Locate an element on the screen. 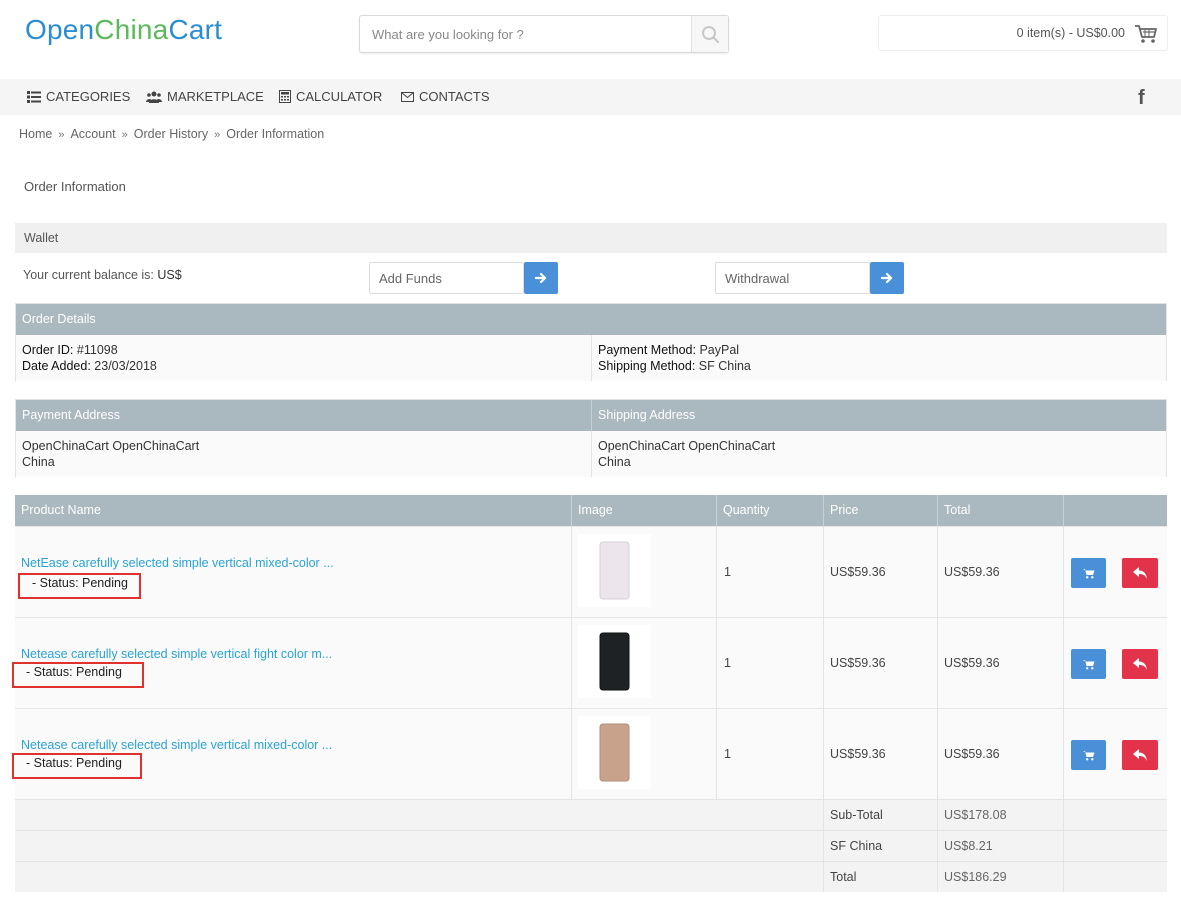 The image size is (1181, 900). order-id-line: Order ID: #11098 Date Added: 23/03/2018 is located at coordinates (89, 358).